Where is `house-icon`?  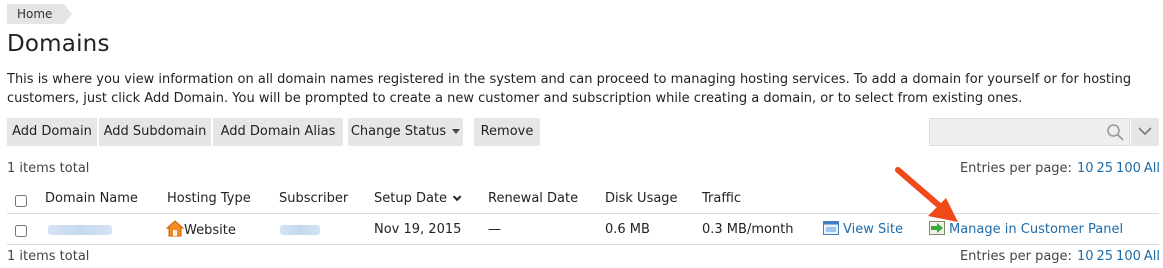
house-icon is located at coordinates (175, 228).